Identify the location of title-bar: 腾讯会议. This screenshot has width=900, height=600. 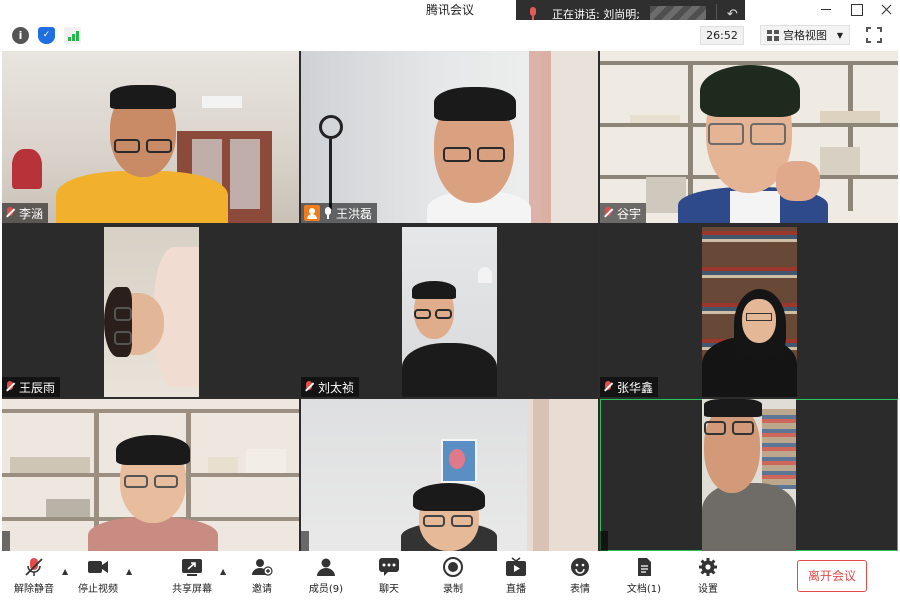
(450, 9).